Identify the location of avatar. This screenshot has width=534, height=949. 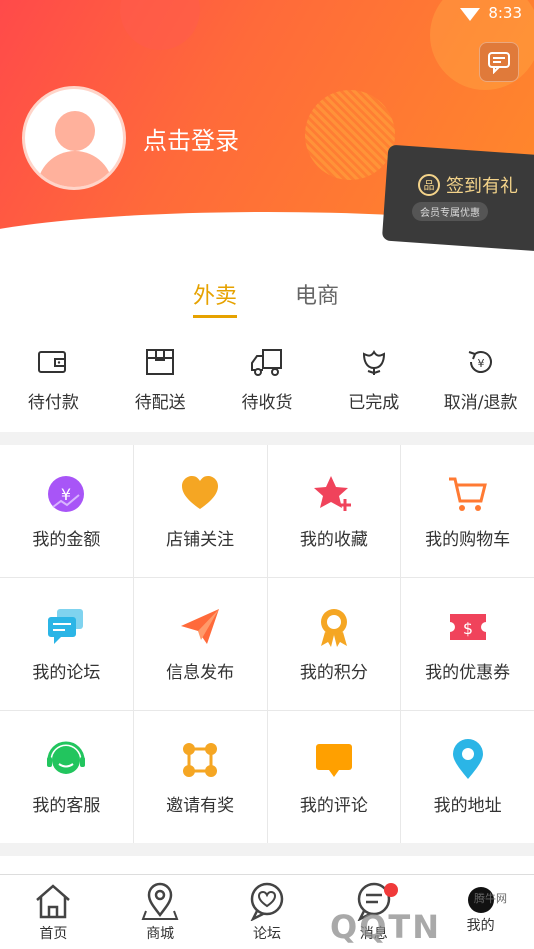
(74, 138).